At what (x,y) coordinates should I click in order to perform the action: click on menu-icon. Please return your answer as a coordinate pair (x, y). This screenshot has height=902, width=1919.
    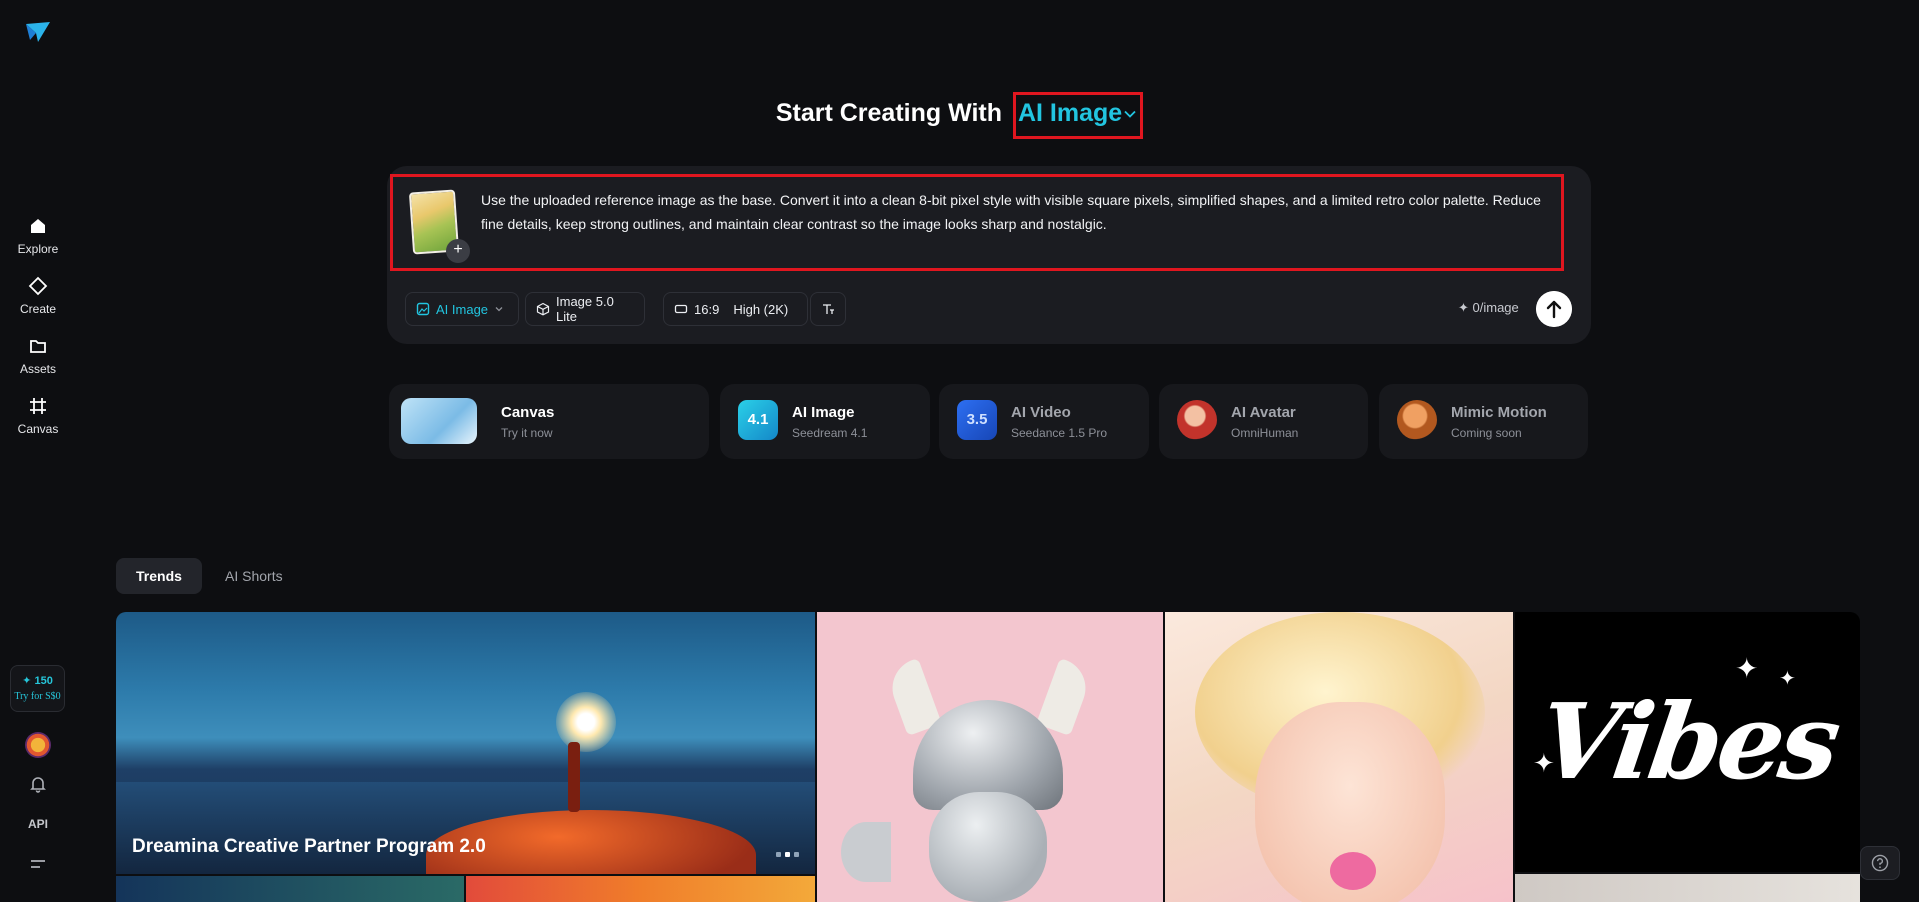
    Looking at the image, I should click on (38, 864).